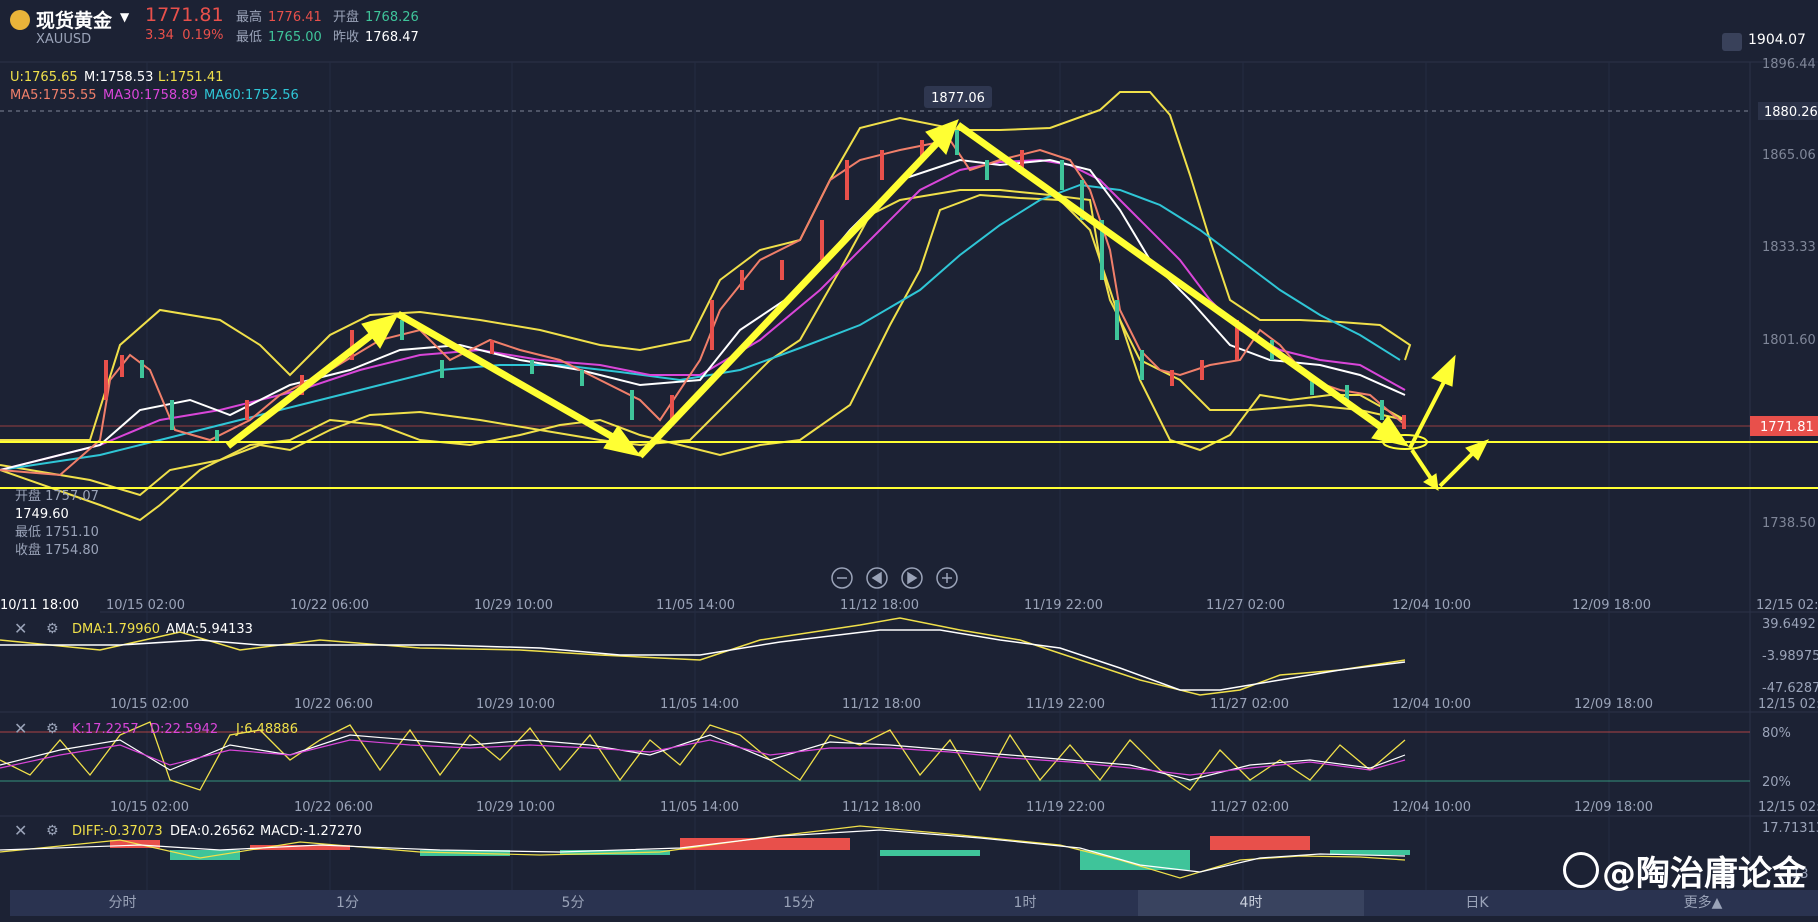 This screenshot has width=1818, height=922. I want to click on kdj-j-label: J:6.48886, so click(266, 729).